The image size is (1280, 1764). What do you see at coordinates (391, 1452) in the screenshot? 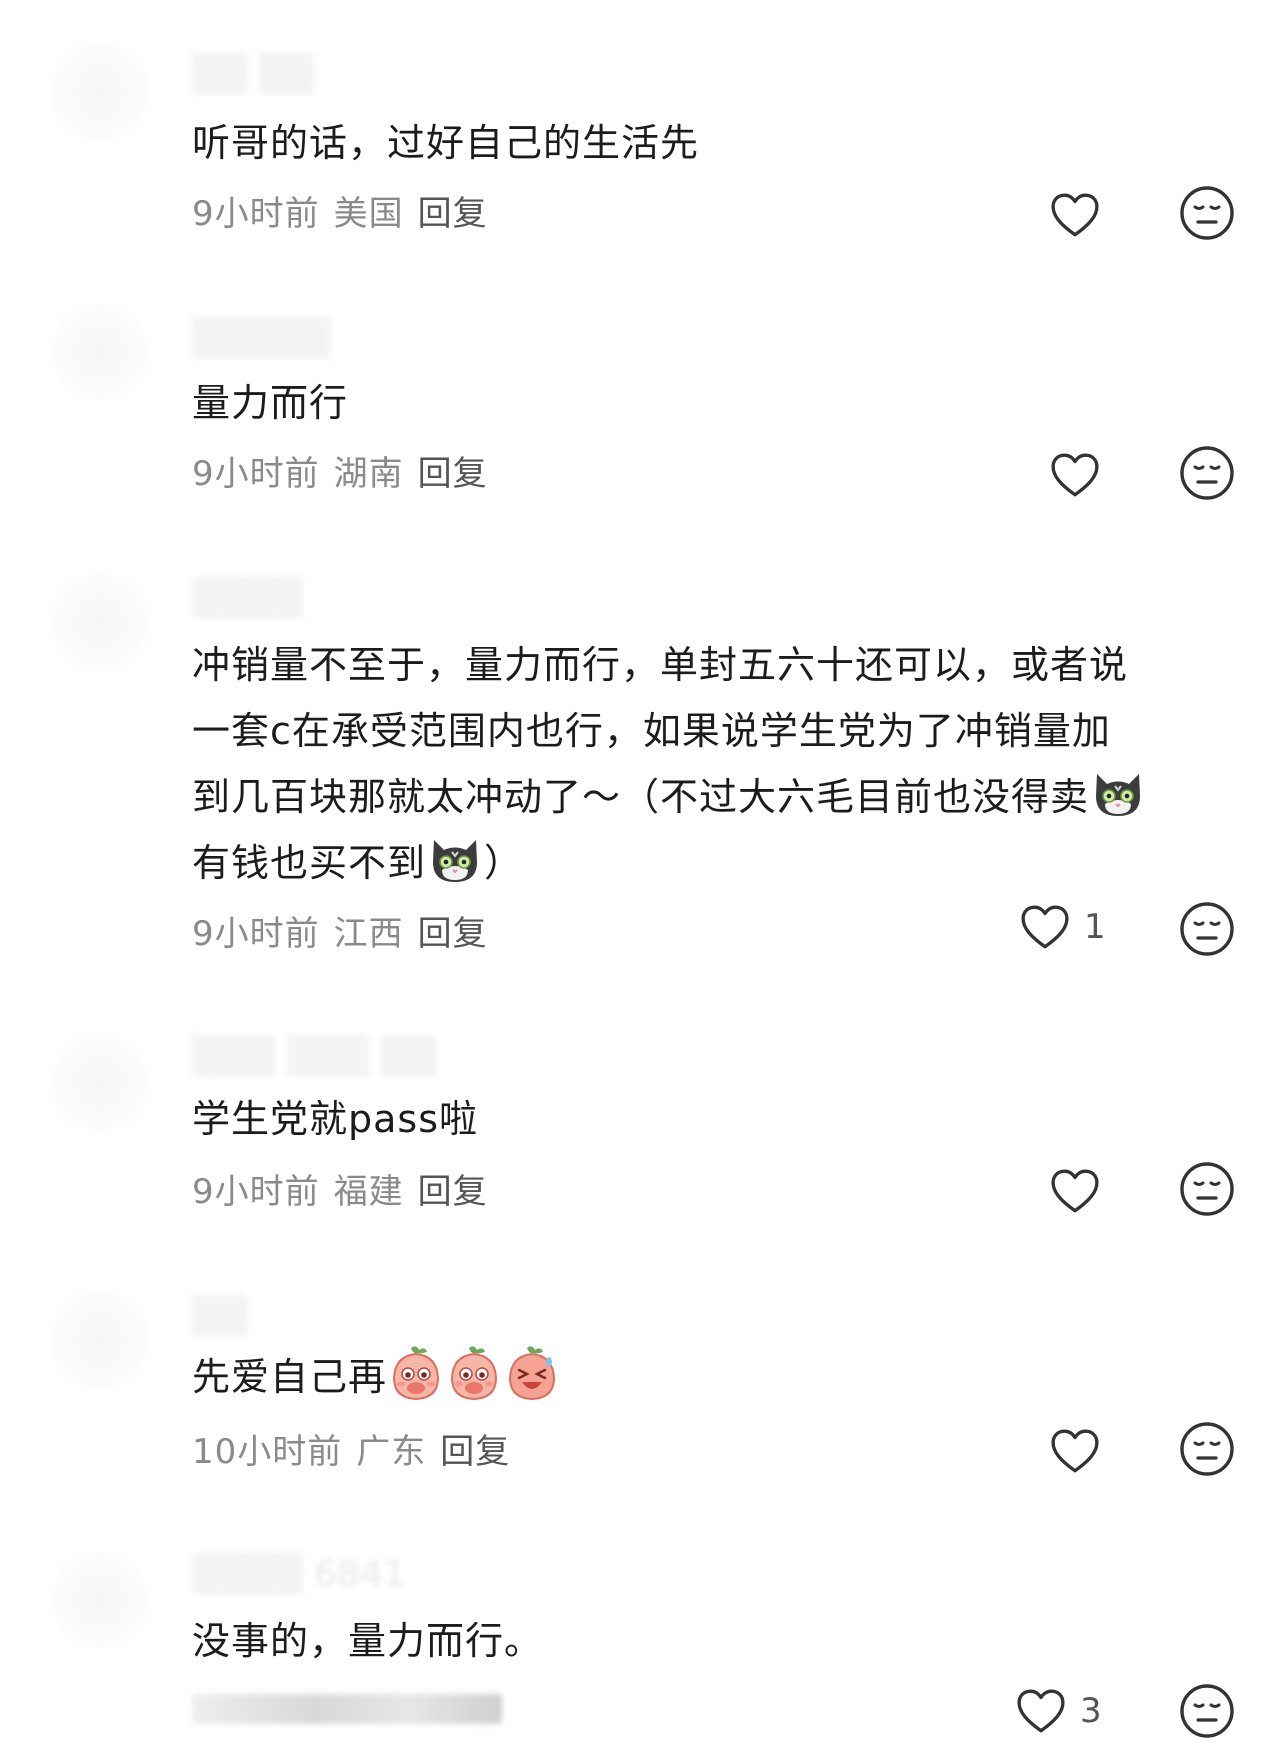
I see `comment-location: 广东` at bounding box center [391, 1452].